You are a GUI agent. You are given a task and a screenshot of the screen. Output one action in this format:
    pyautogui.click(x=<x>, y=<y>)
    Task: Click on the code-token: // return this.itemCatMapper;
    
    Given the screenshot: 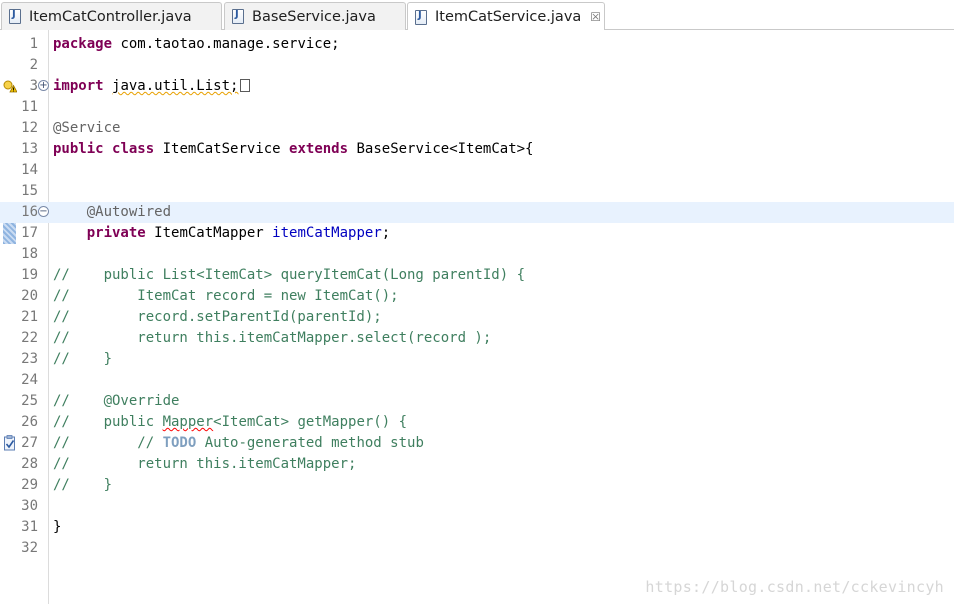 What is the action you would take?
    pyautogui.click(x=205, y=464)
    